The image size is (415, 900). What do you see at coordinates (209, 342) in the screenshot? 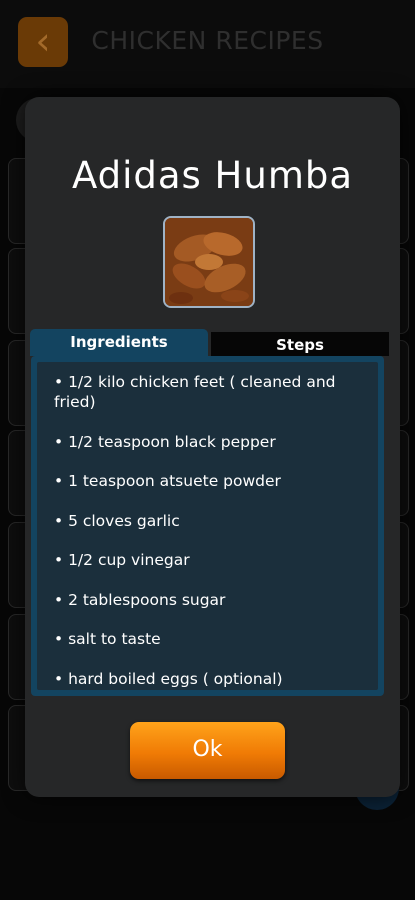
I see `recipe-tabs: Ingredients Steps` at bounding box center [209, 342].